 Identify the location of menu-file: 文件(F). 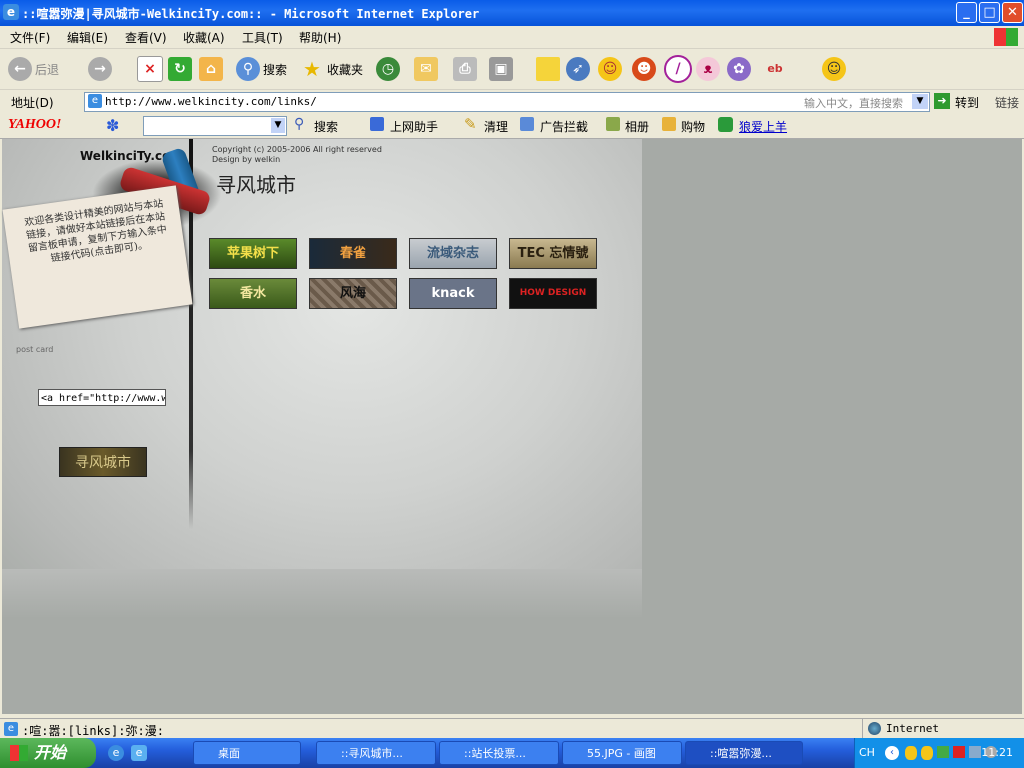
(30, 37).